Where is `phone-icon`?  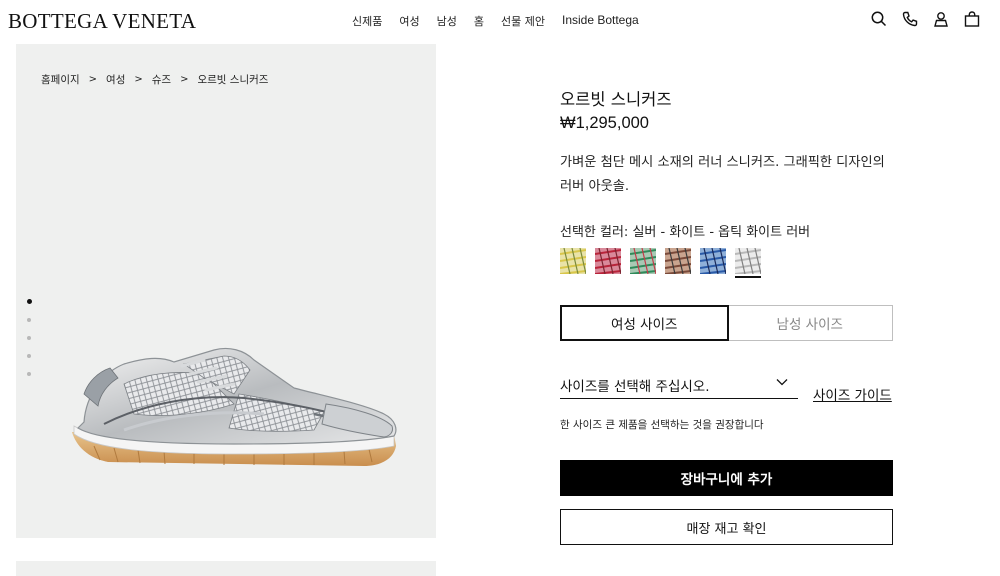
phone-icon is located at coordinates (910, 19).